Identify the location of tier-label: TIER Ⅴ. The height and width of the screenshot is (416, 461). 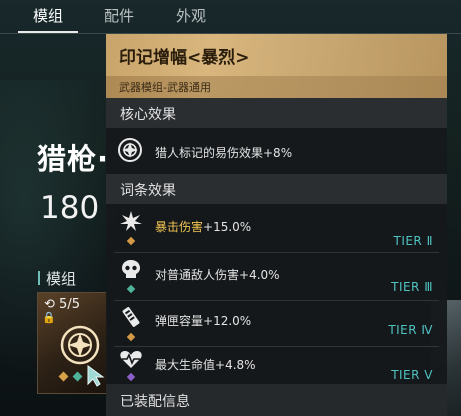
(412, 375).